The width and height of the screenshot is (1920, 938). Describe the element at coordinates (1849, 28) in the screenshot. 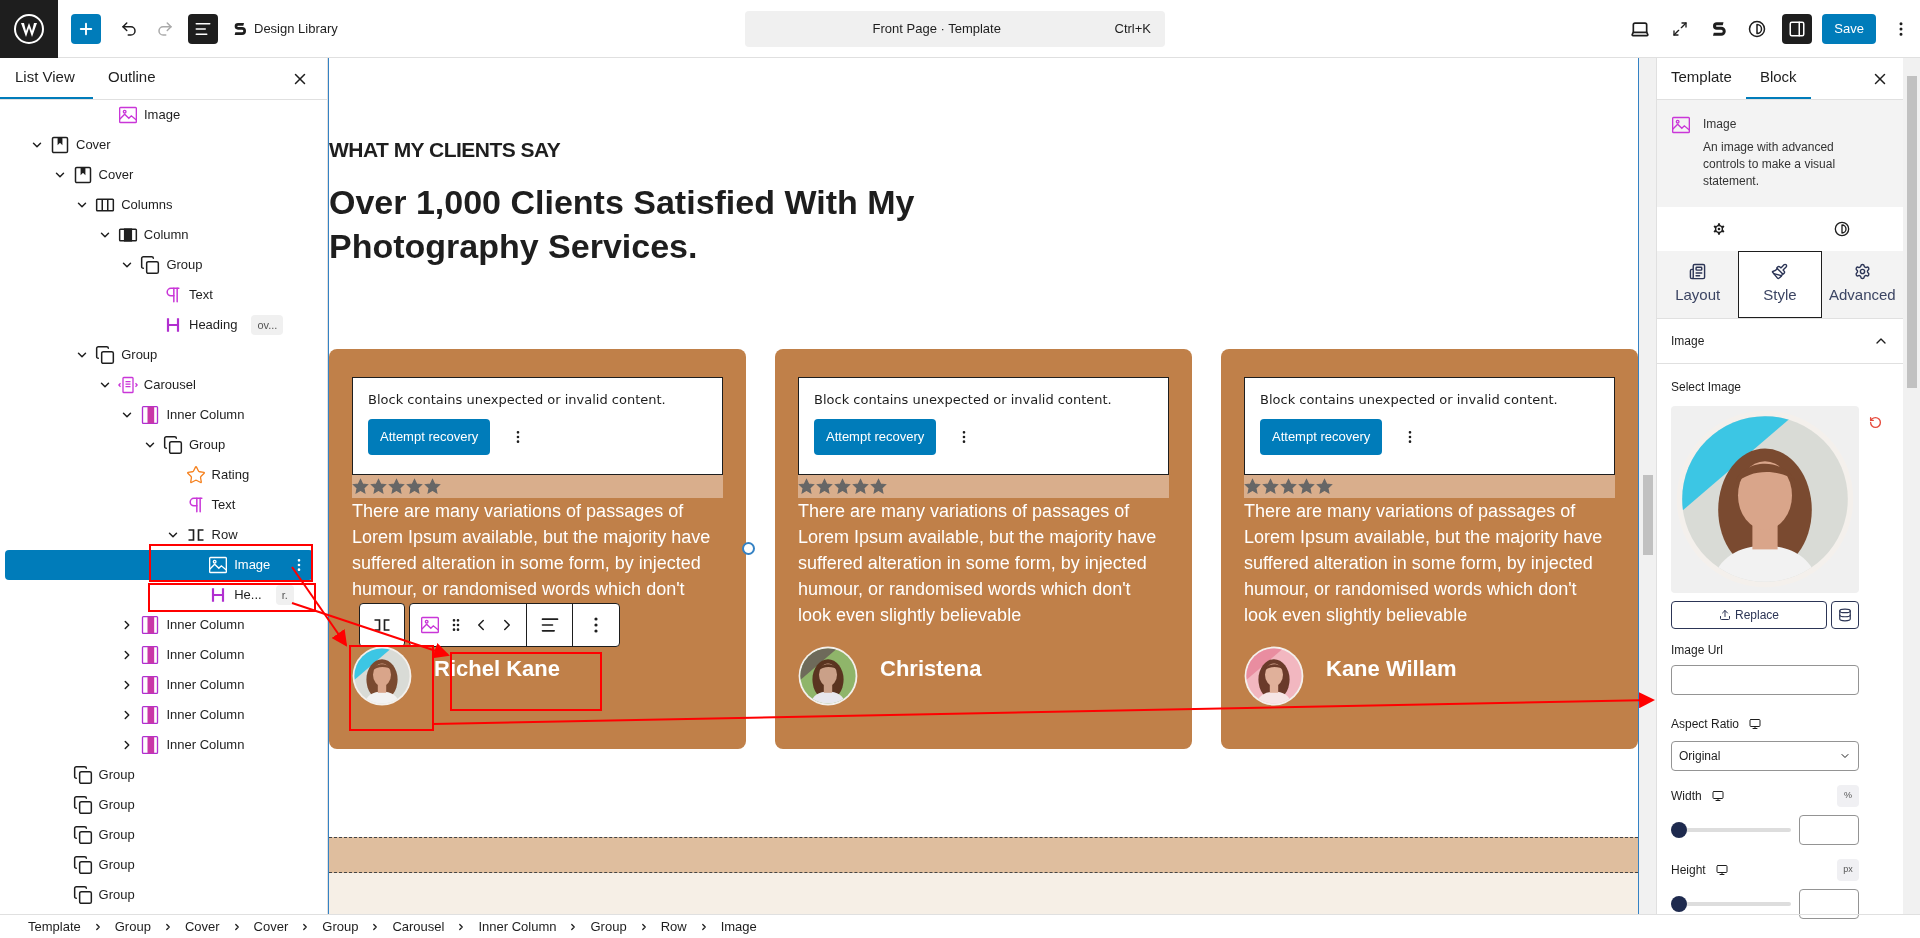

I see `save-button: Save` at that location.